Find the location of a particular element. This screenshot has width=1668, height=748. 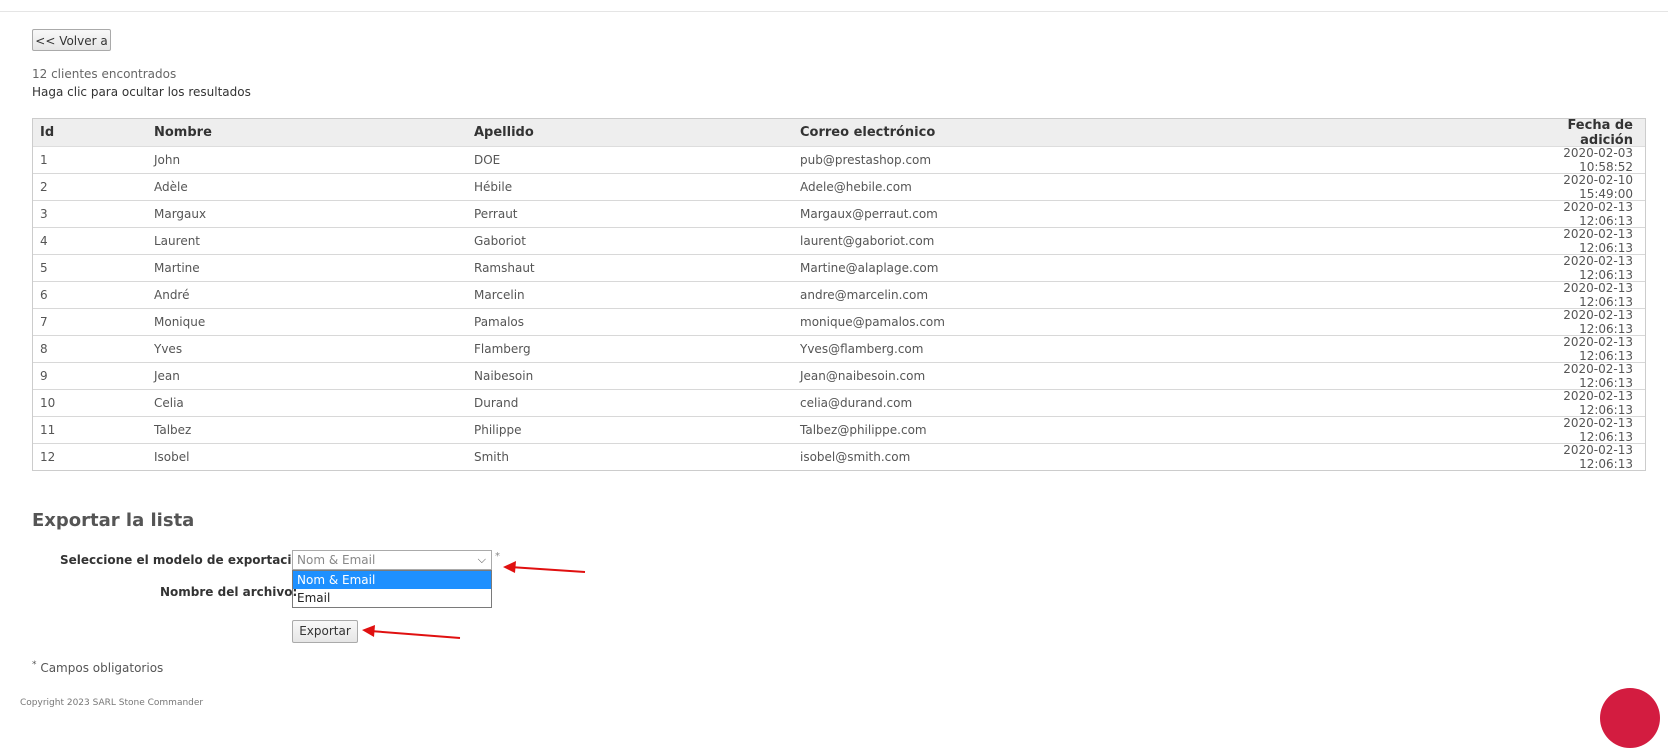

annotation-arrow-select is located at coordinates (544, 567).